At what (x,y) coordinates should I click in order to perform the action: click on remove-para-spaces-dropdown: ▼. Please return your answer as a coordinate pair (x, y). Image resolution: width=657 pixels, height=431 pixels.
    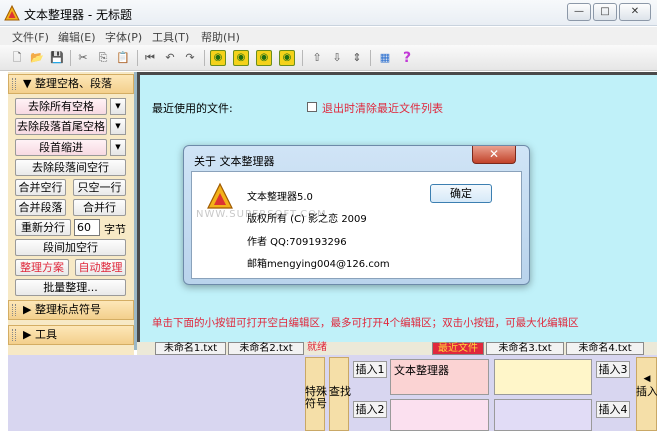
    Looking at the image, I should click on (118, 126).